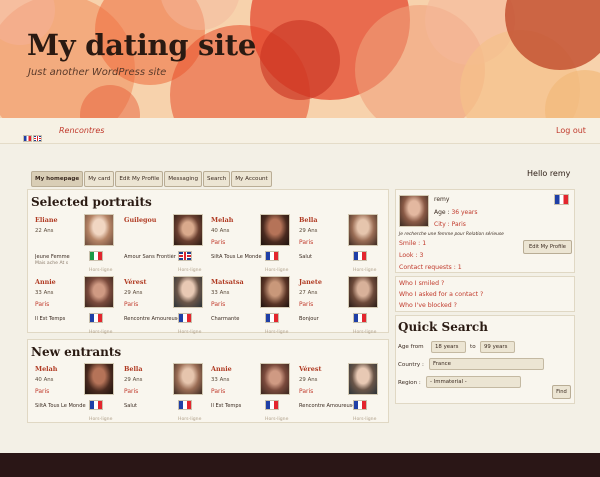 Image resolution: width=600 pixels, height=477 pixels. I want to click on profile-tagline: Salut, so click(305, 257).